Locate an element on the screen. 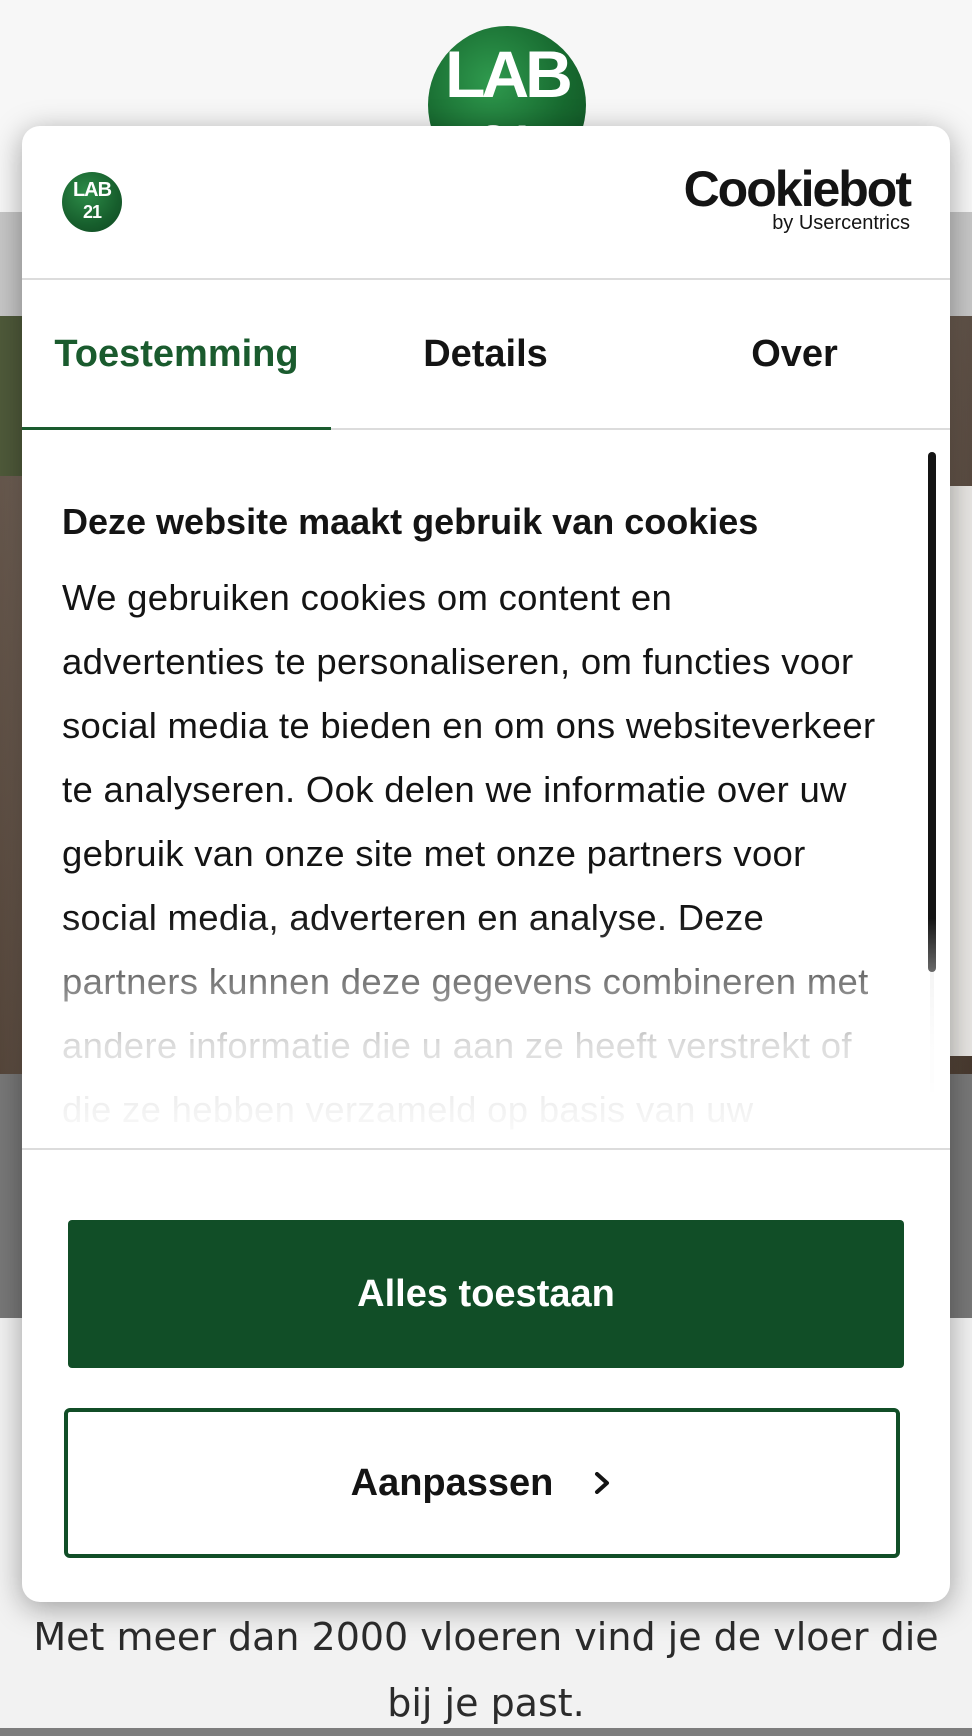 The width and height of the screenshot is (972, 1736). dialog-header: LAB 21 Cookiebot by Usercentrics is located at coordinates (486, 203).